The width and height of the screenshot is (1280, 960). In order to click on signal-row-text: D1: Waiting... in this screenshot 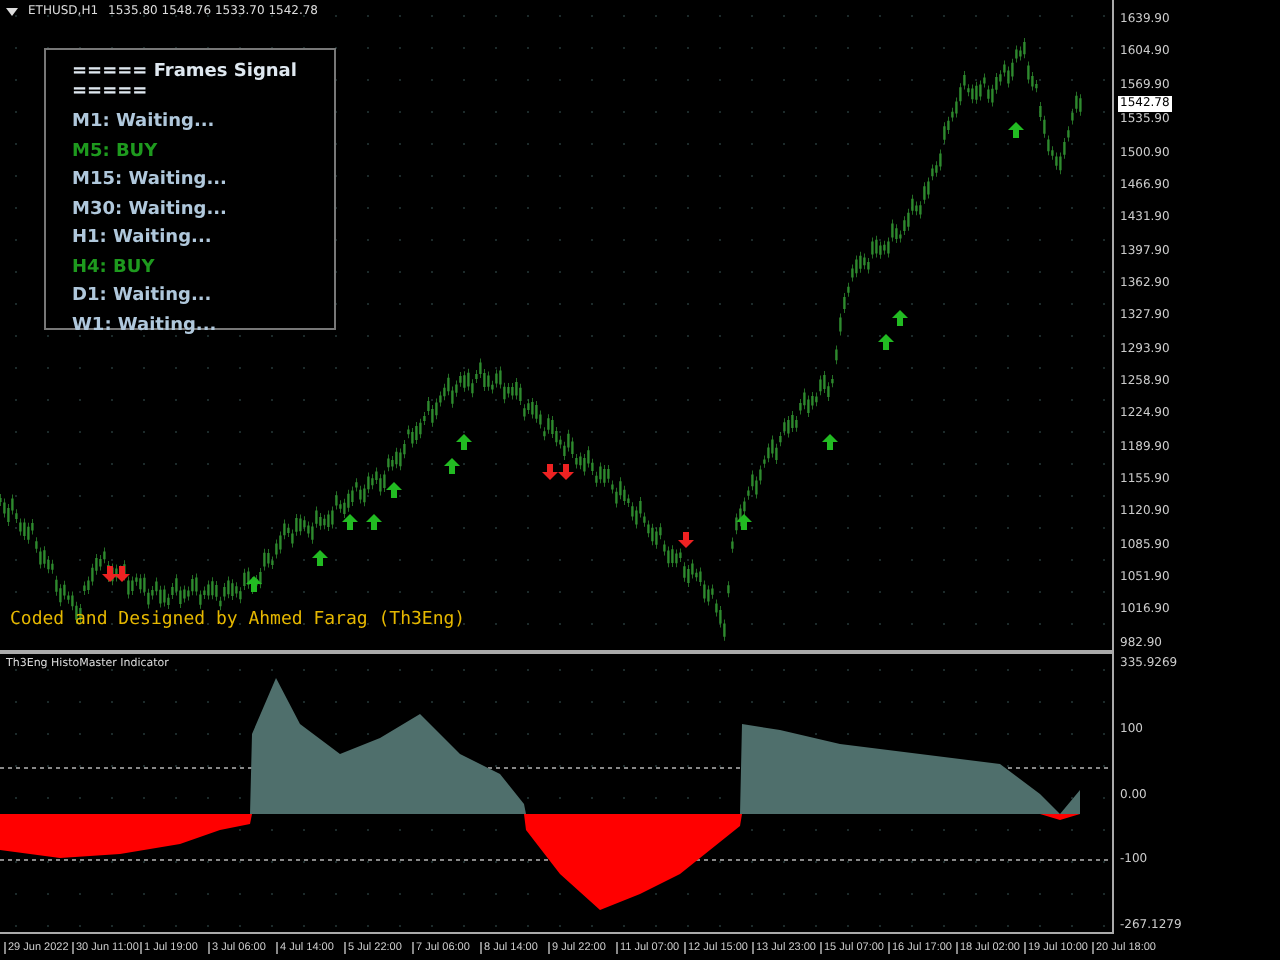, I will do `click(143, 297)`.